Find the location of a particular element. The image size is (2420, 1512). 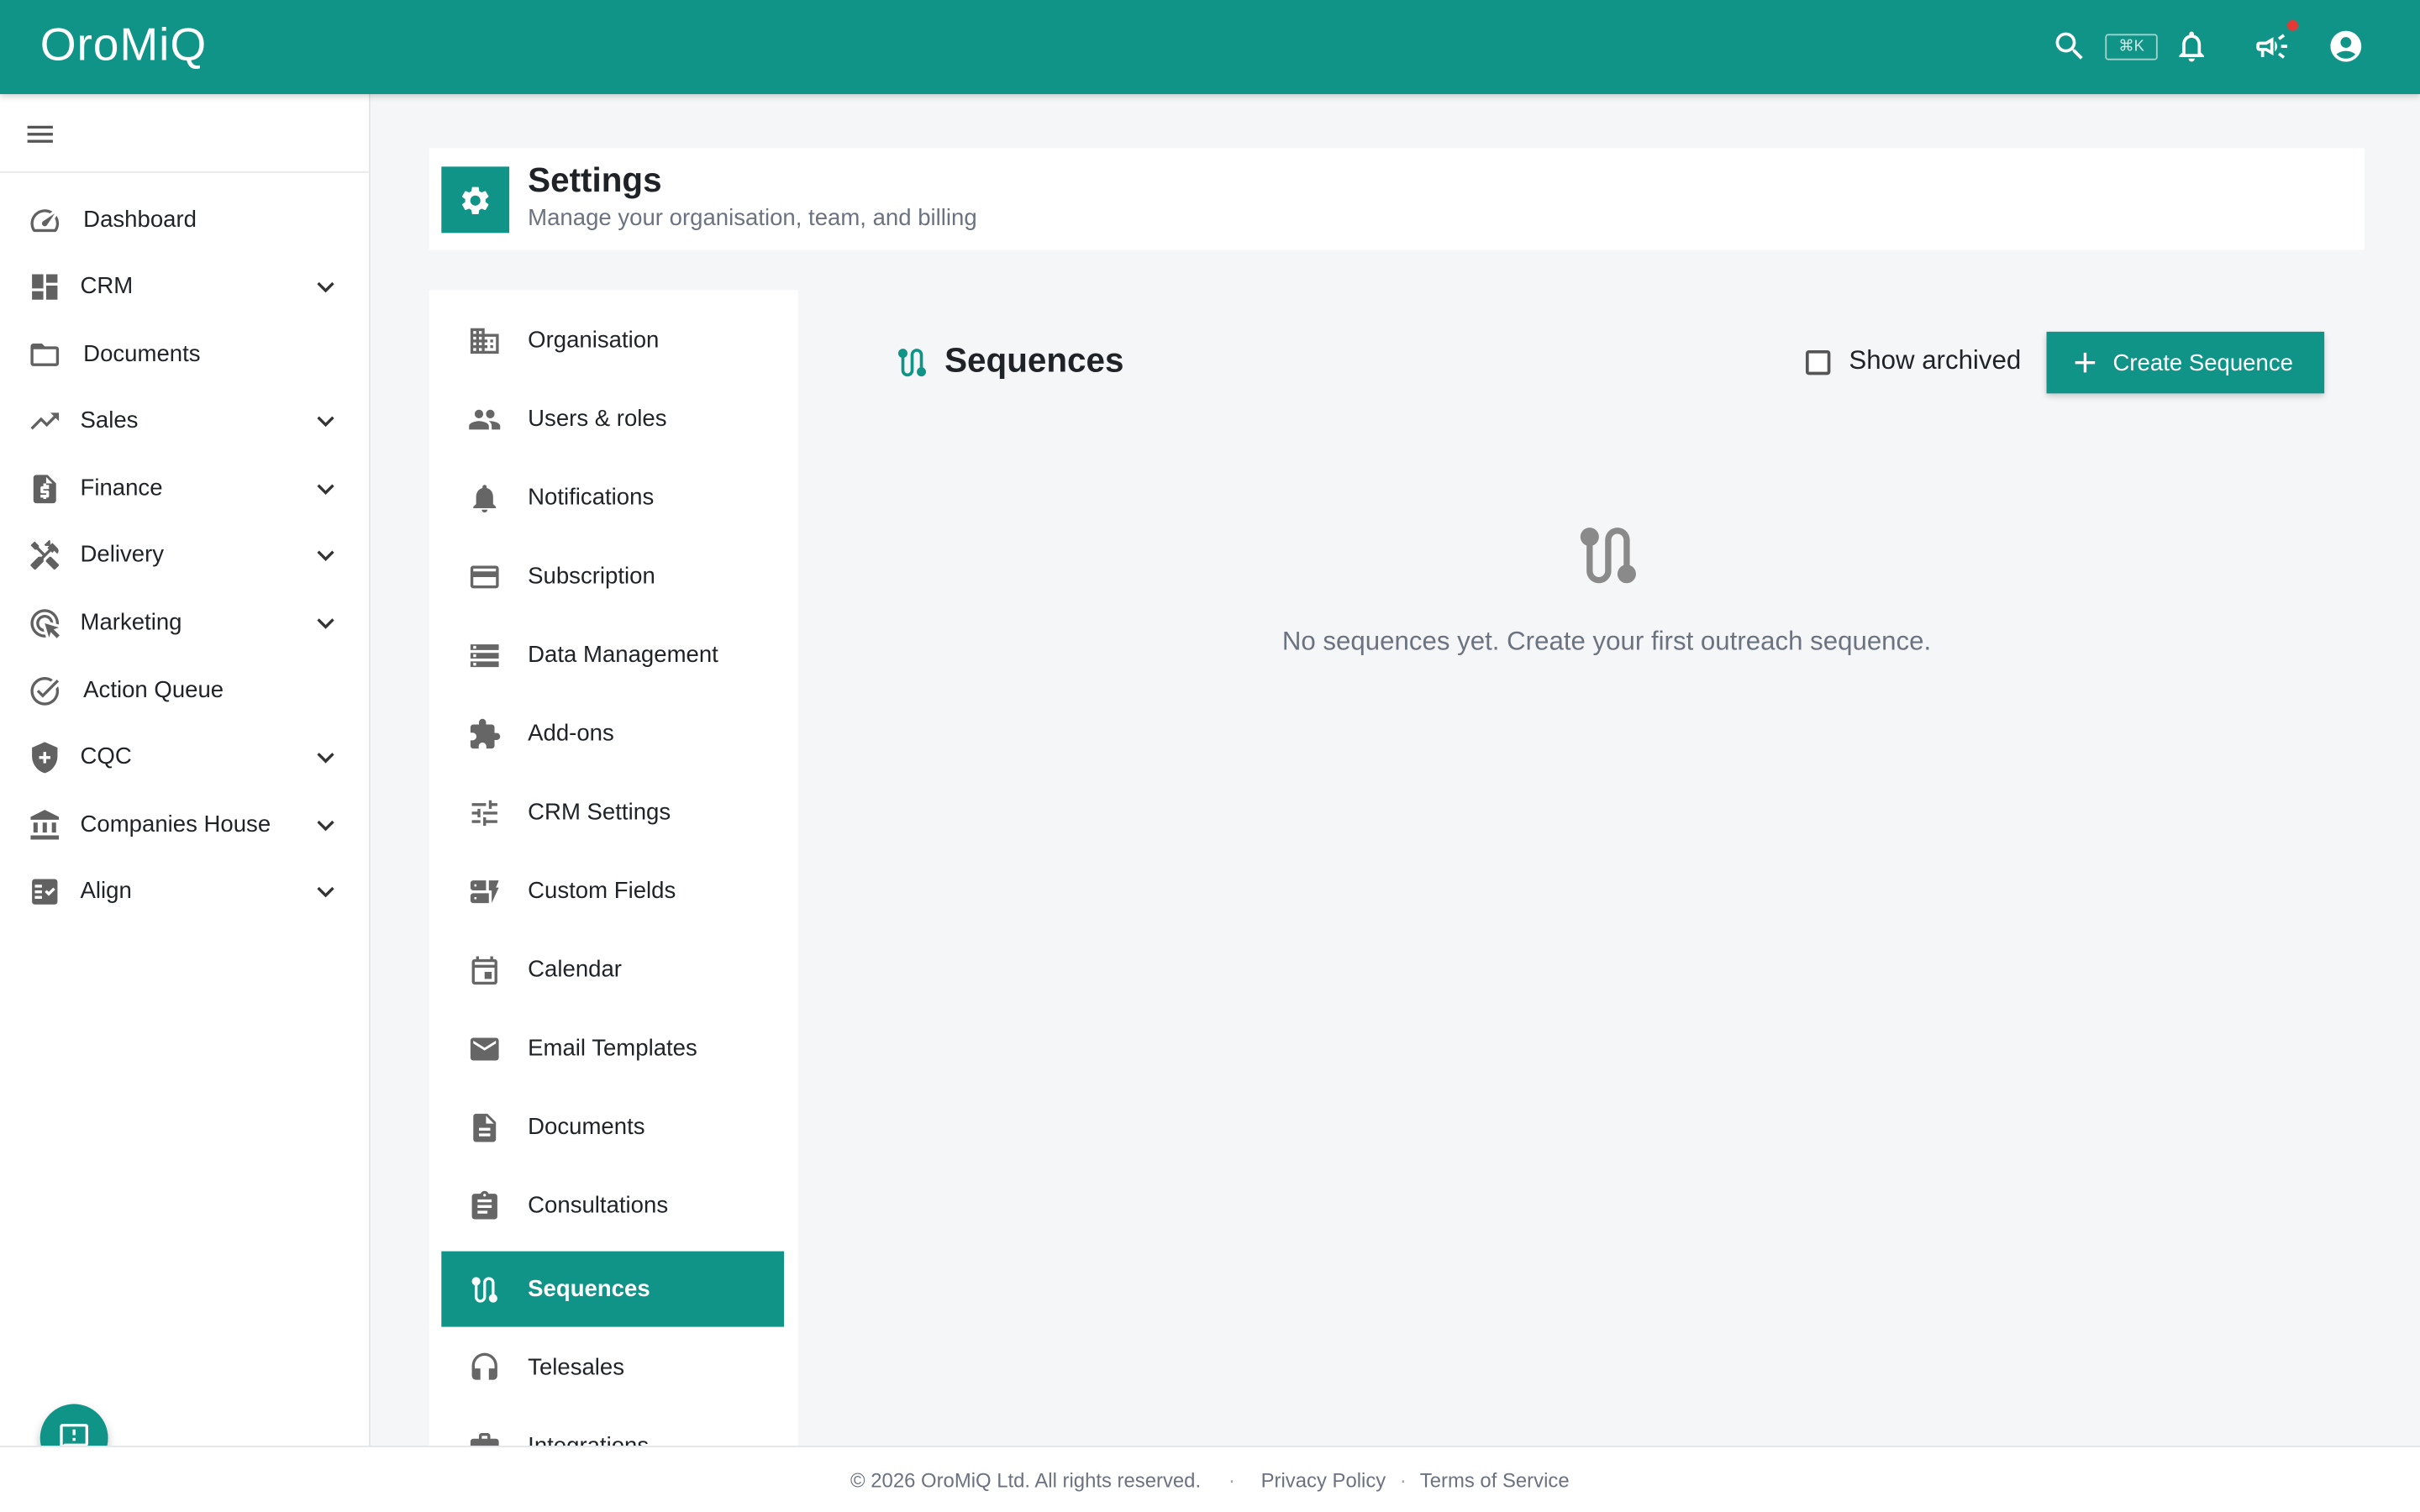

tools-icon is located at coordinates (44, 555).